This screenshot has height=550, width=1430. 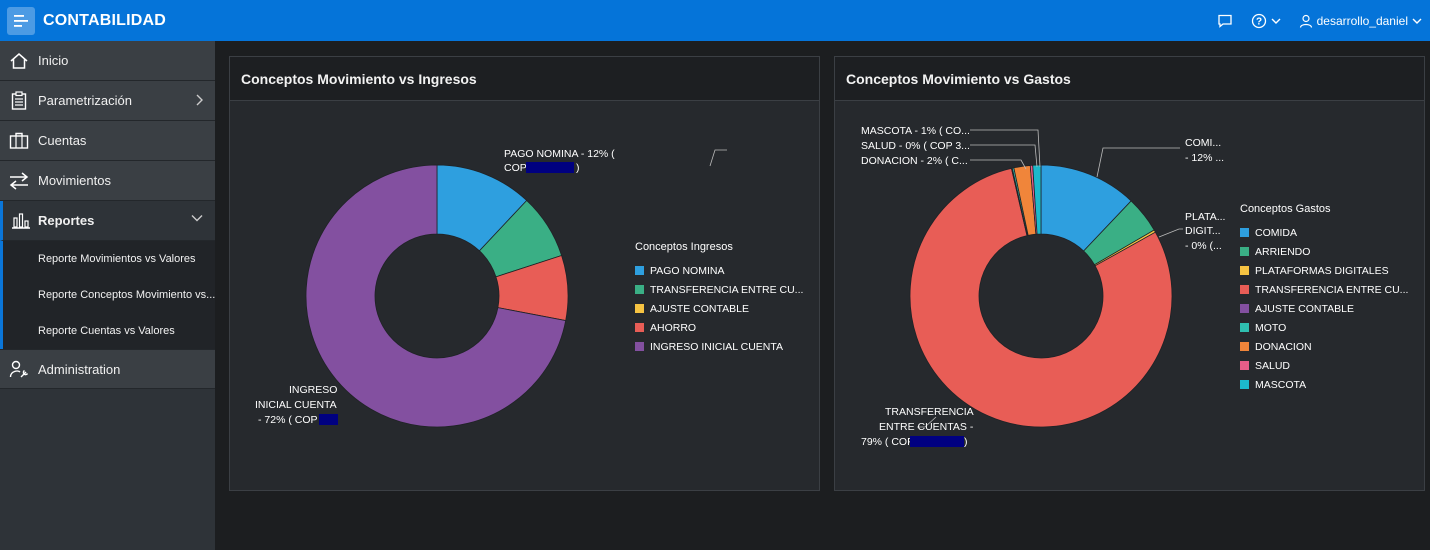 I want to click on feedback-button, so click(x=1225, y=21).